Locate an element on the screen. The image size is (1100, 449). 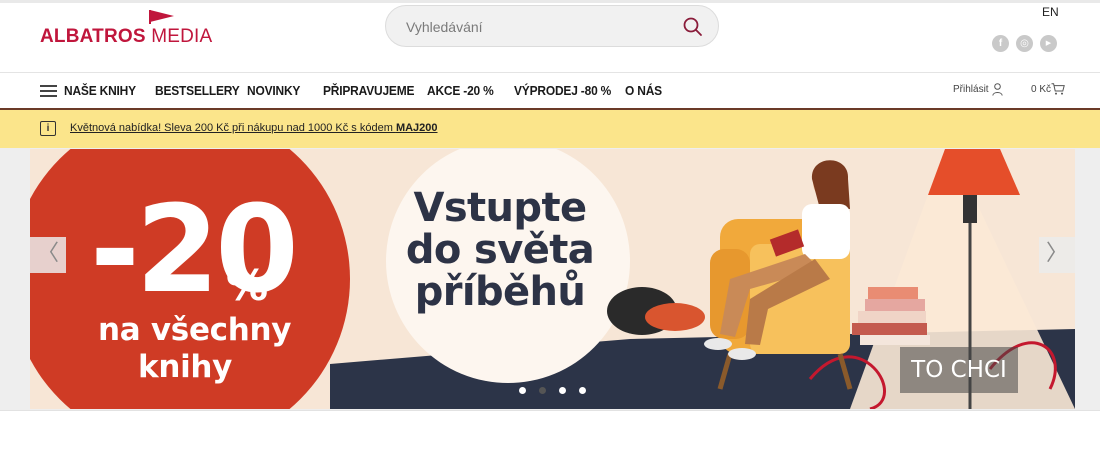
discount-subtitle-line1: na všechny is located at coordinates (195, 330).